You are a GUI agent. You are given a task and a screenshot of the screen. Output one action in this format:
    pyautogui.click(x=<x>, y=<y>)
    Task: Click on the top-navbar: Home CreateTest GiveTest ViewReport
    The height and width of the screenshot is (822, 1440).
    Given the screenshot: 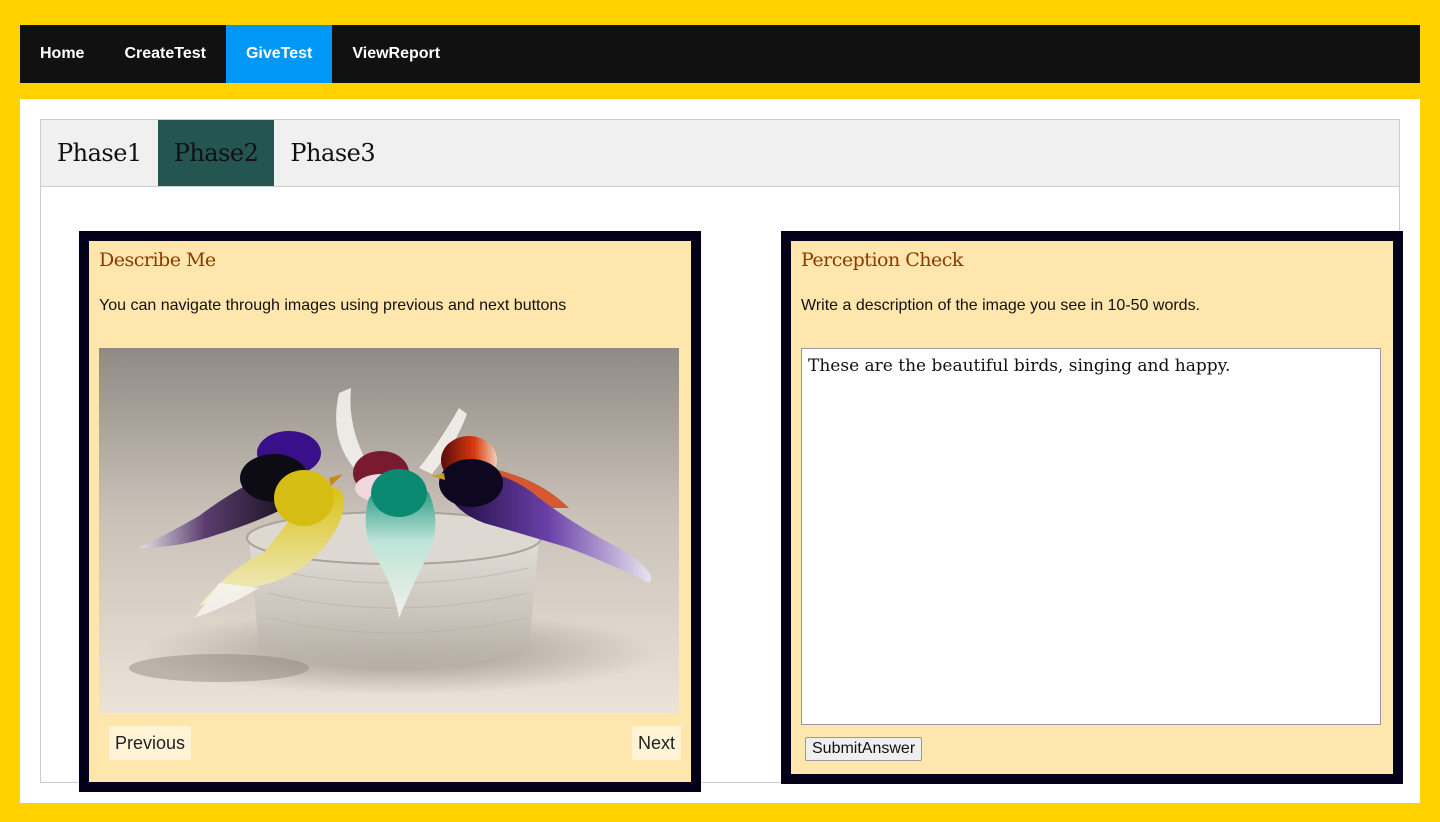 What is the action you would take?
    pyautogui.click(x=720, y=54)
    